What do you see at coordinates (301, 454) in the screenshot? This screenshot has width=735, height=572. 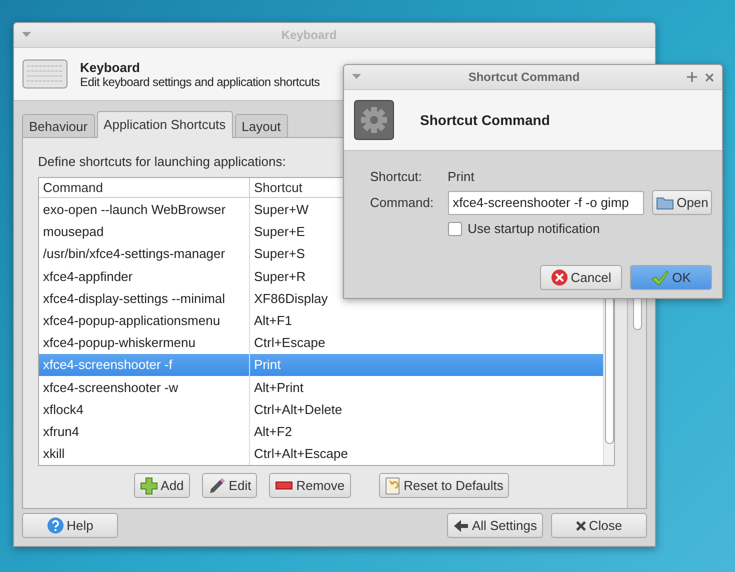 I see `shortcut-cell-text: Ctrl+Alt+Escape` at bounding box center [301, 454].